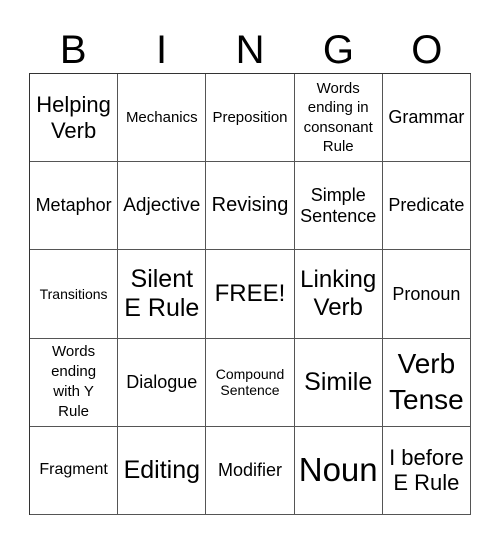 The image size is (500, 544). What do you see at coordinates (73, 50) in the screenshot?
I see `header-letter-b: B` at bounding box center [73, 50].